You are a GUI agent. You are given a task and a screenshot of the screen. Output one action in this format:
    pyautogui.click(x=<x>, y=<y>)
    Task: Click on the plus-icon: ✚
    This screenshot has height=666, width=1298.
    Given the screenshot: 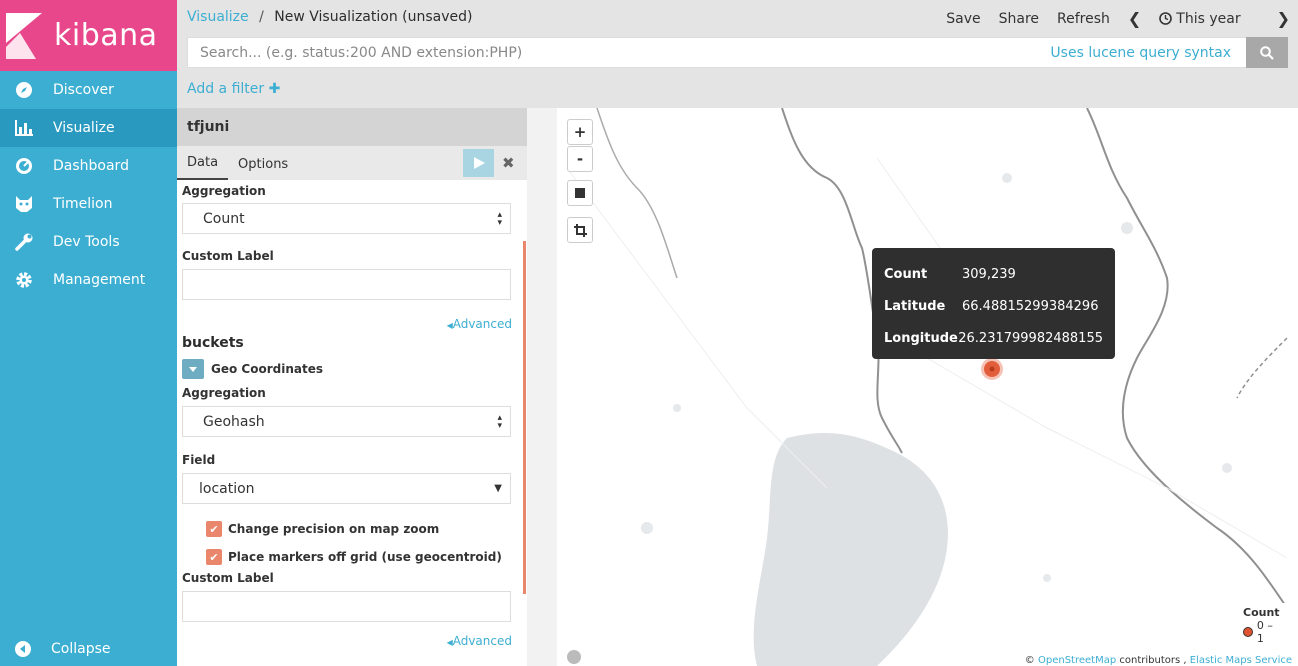 What is the action you would take?
    pyautogui.click(x=274, y=89)
    